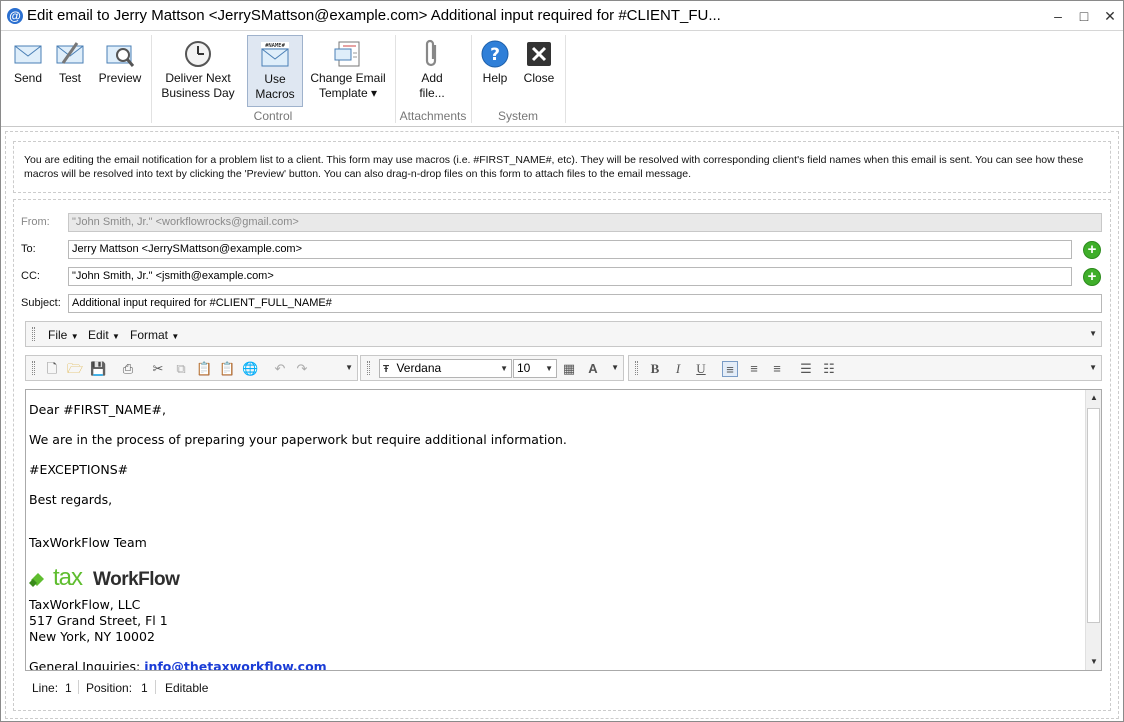 Image resolution: width=1124 pixels, height=722 pixels. What do you see at coordinates (539, 54) in the screenshot?
I see `close-x-icon` at bounding box center [539, 54].